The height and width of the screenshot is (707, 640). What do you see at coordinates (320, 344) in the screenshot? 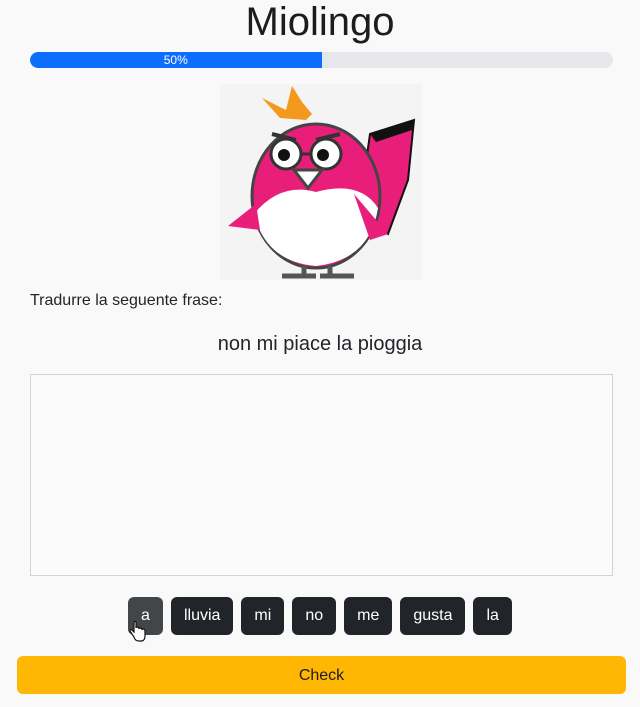
I see `source-phrase: non mi piace la pioggia` at bounding box center [320, 344].